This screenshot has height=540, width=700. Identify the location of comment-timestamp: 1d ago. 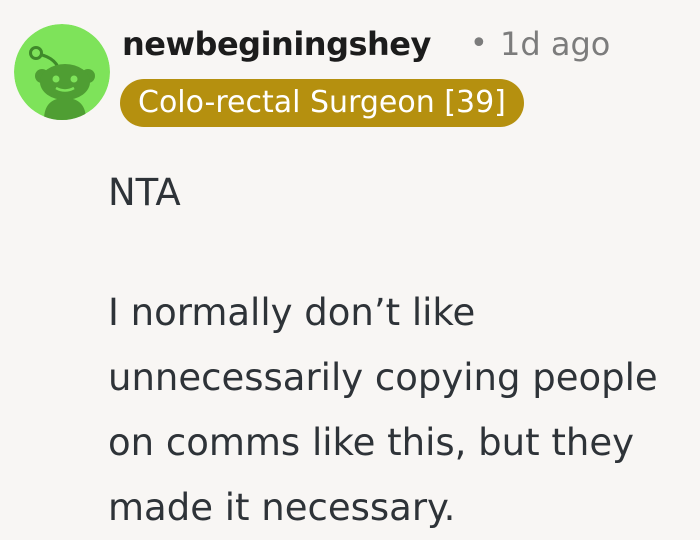
(555, 44).